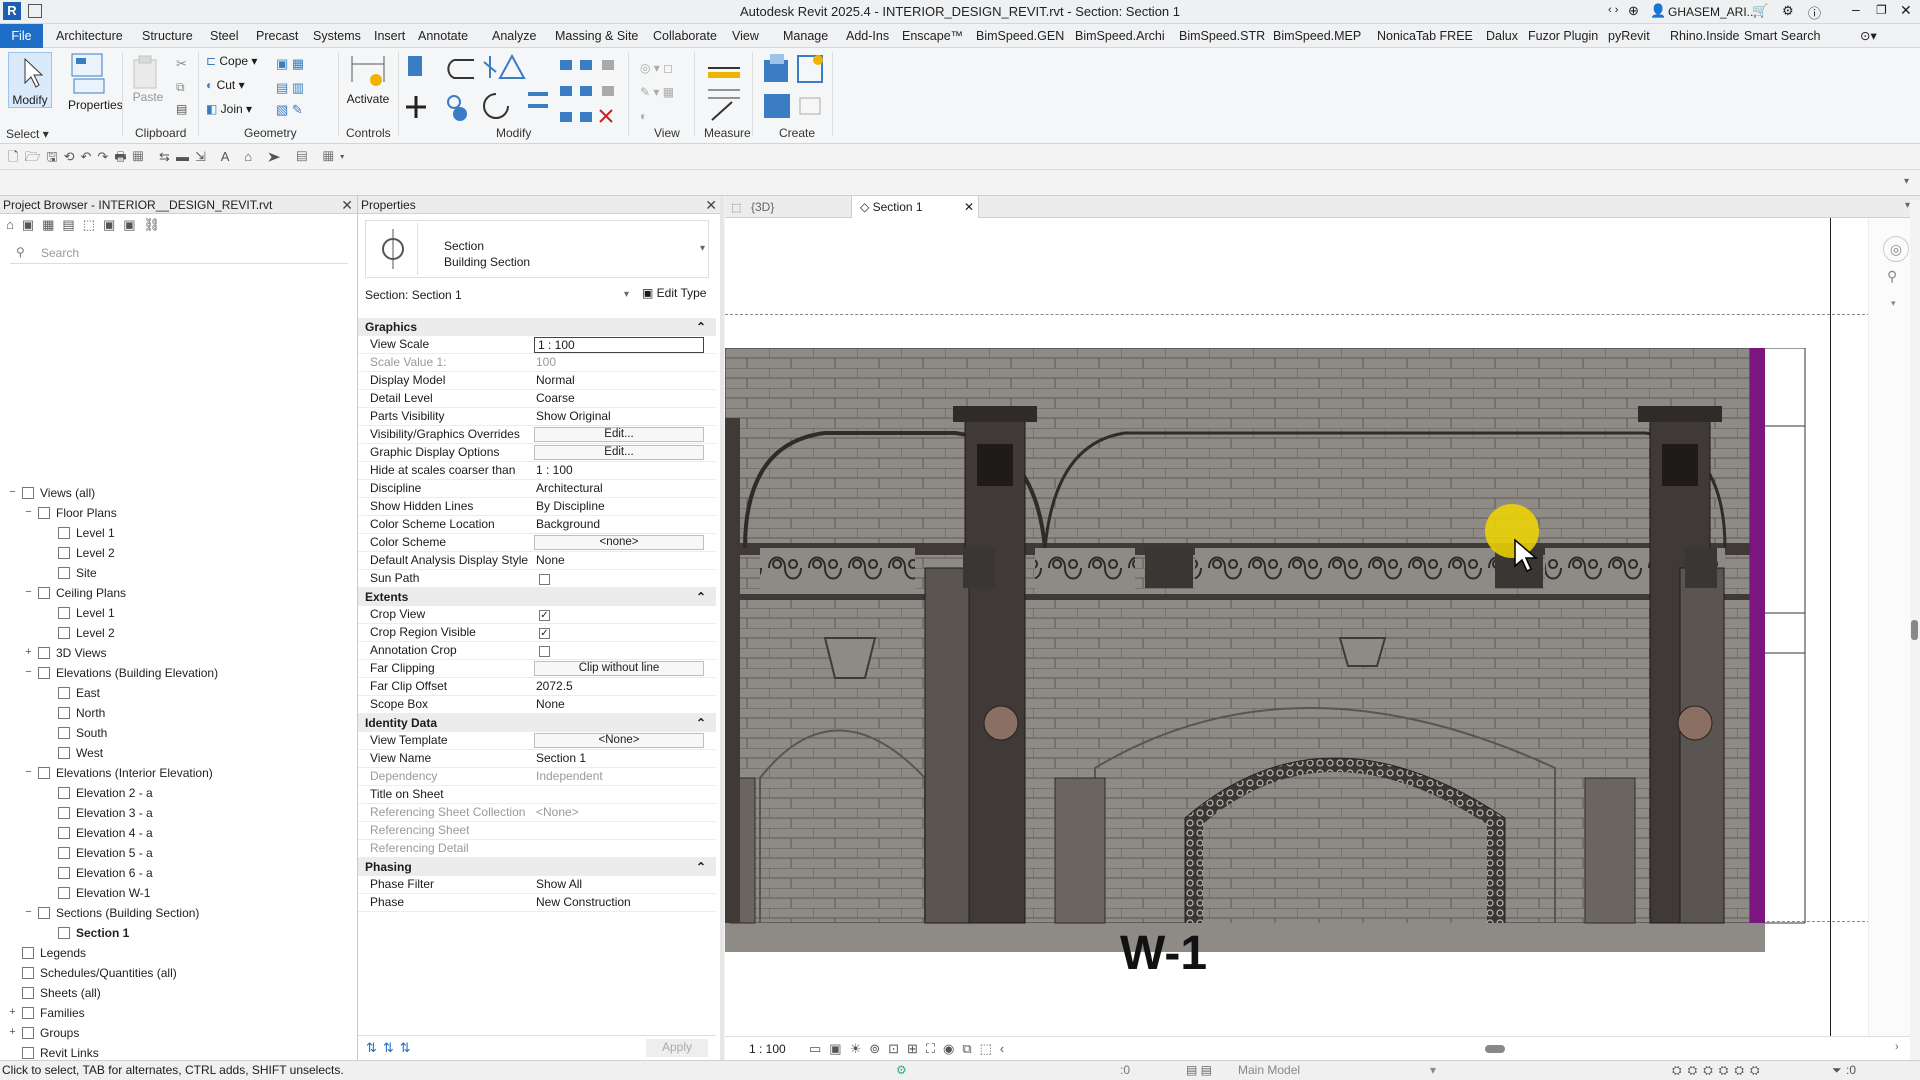 The width and height of the screenshot is (1920, 1080). Describe the element at coordinates (1633, 11) in the screenshot. I see `binoculars-icon: ⊕` at that location.